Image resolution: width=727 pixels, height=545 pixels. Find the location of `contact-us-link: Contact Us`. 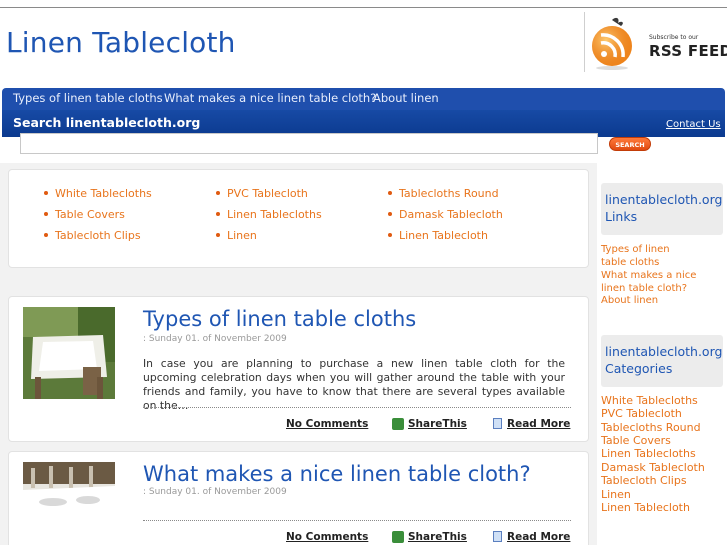

contact-us-link: Contact Us is located at coordinates (693, 124).